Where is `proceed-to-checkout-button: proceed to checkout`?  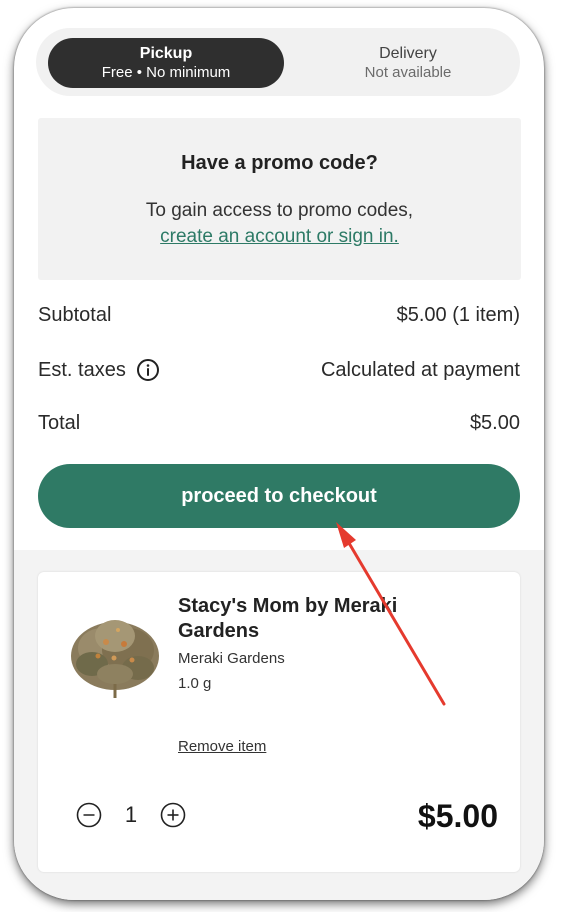
proceed-to-checkout-button: proceed to checkout is located at coordinates (279, 496).